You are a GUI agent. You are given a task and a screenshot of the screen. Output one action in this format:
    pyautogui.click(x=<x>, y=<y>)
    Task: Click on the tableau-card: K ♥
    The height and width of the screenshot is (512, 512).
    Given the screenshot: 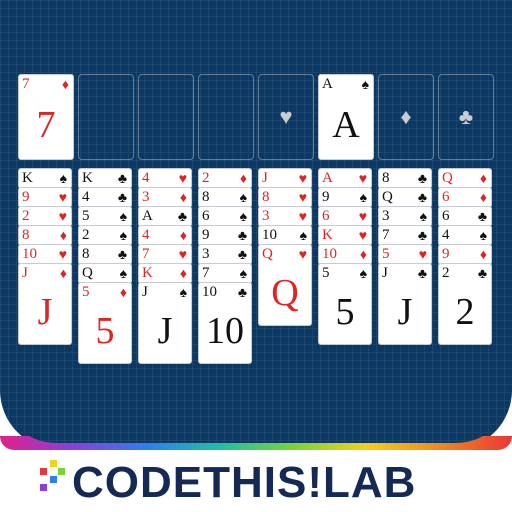 What is the action you would take?
    pyautogui.click(x=345, y=235)
    